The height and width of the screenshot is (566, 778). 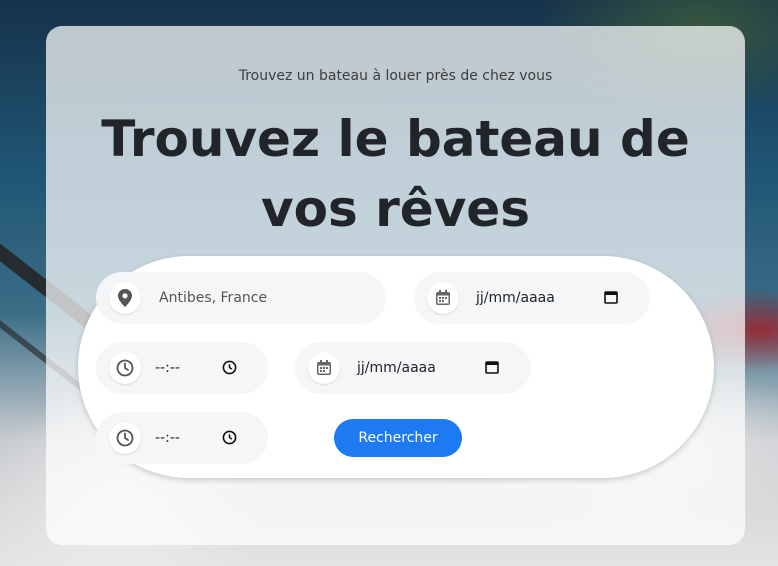 I want to click on search-button: Rechercher, so click(x=398, y=438).